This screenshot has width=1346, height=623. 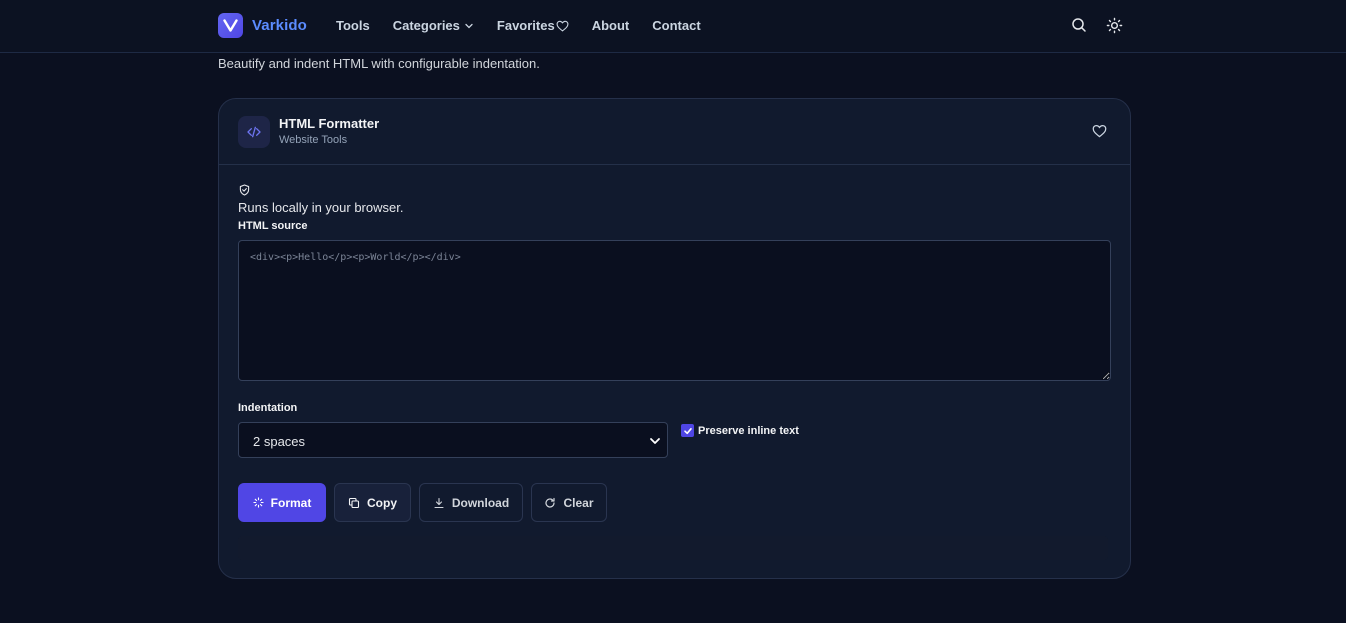 I want to click on sun-icon, so click(x=1114, y=25).